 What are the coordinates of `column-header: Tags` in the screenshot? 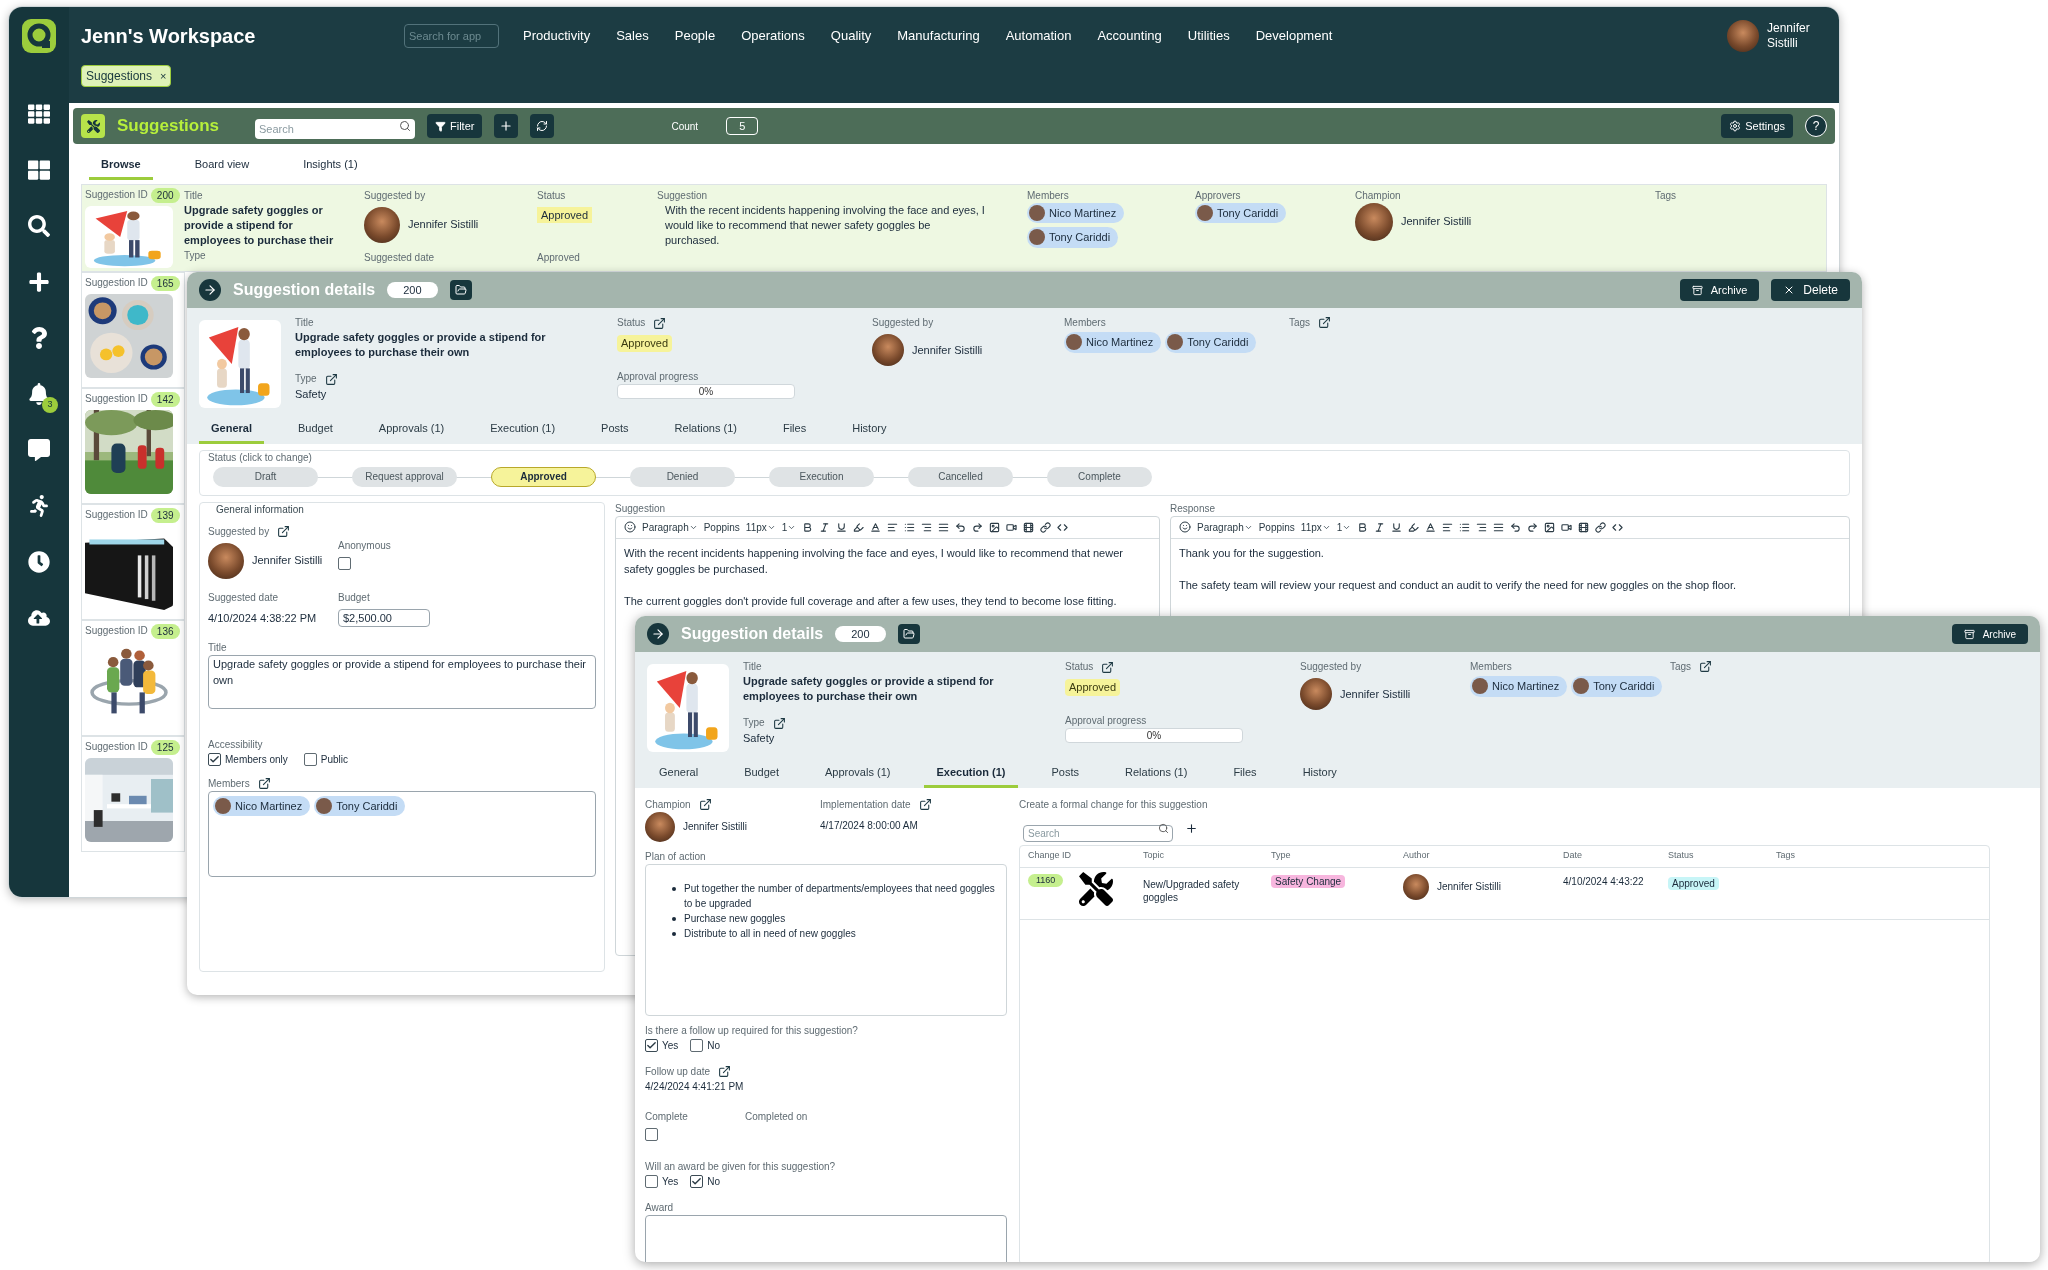 It's located at (1786, 856).